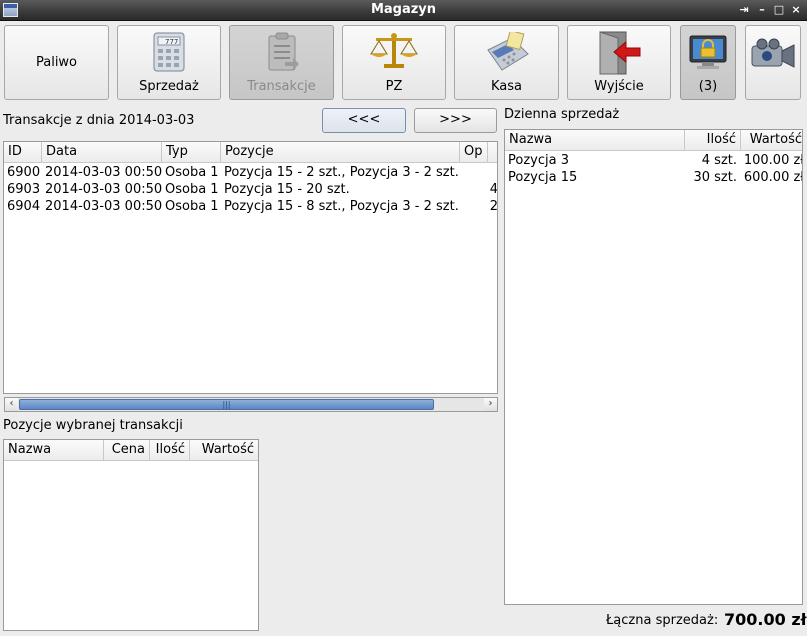 This screenshot has height=636, width=807. I want to click on transakcje-button: Transakcje, so click(281, 62).